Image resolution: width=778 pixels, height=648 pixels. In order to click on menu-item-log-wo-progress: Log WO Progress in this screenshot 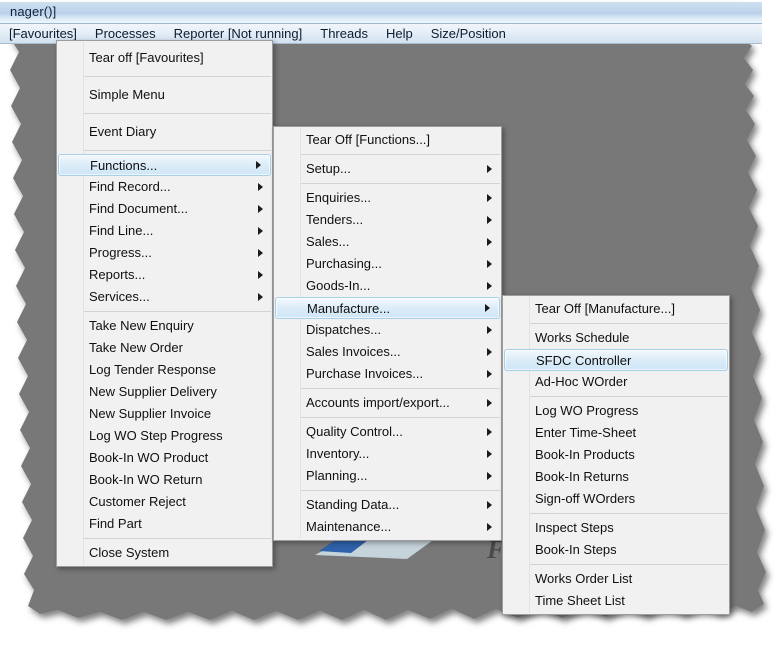, I will do `click(616, 411)`.